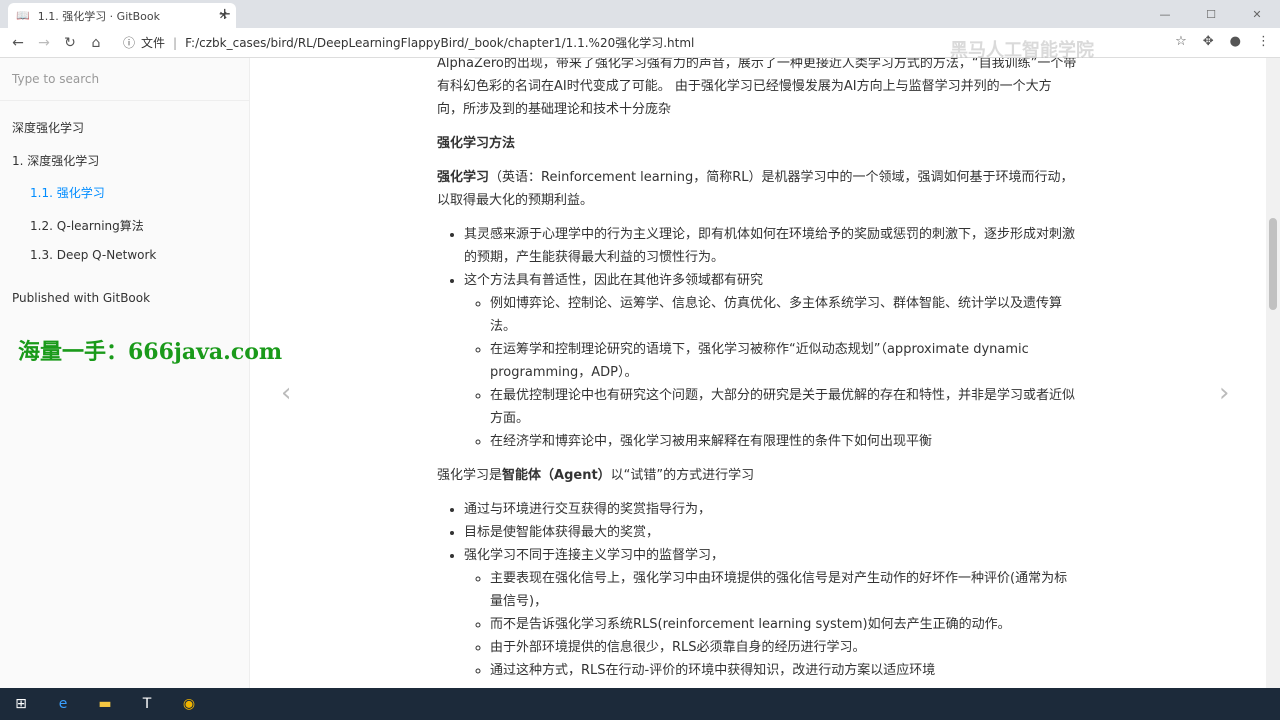  Describe the element at coordinates (105, 704) in the screenshot. I see `file-explorer-icon: ▬` at that location.